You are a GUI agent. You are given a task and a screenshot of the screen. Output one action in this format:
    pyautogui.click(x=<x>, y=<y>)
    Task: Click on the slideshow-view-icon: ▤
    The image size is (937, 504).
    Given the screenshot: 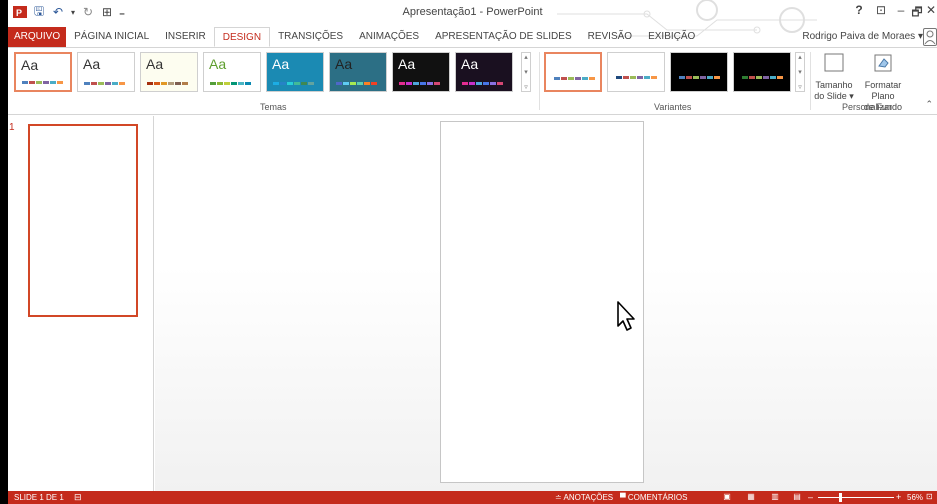 What is the action you would take?
    pyautogui.click(x=797, y=497)
    